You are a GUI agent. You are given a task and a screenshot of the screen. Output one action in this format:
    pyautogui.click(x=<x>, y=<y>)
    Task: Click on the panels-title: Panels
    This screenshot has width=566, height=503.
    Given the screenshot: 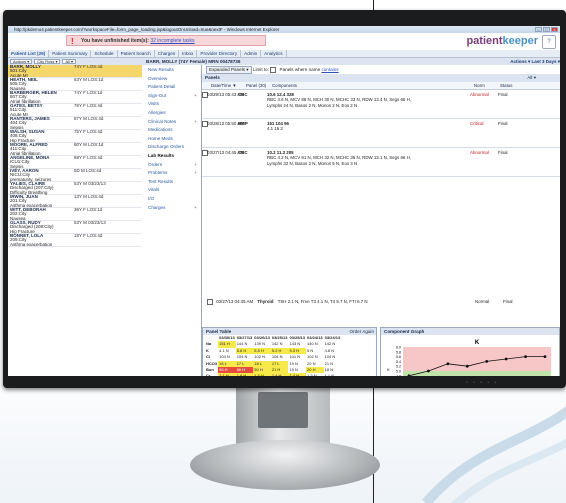 What is the action you would take?
    pyautogui.click(x=212, y=77)
    